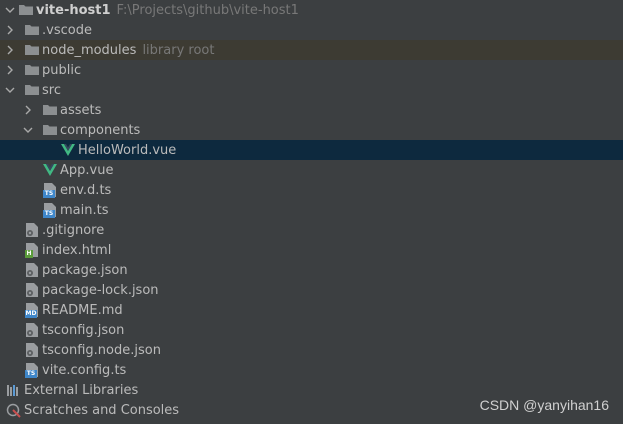  Describe the element at coordinates (311, 130) in the screenshot. I see `tree-row-components: components` at that location.